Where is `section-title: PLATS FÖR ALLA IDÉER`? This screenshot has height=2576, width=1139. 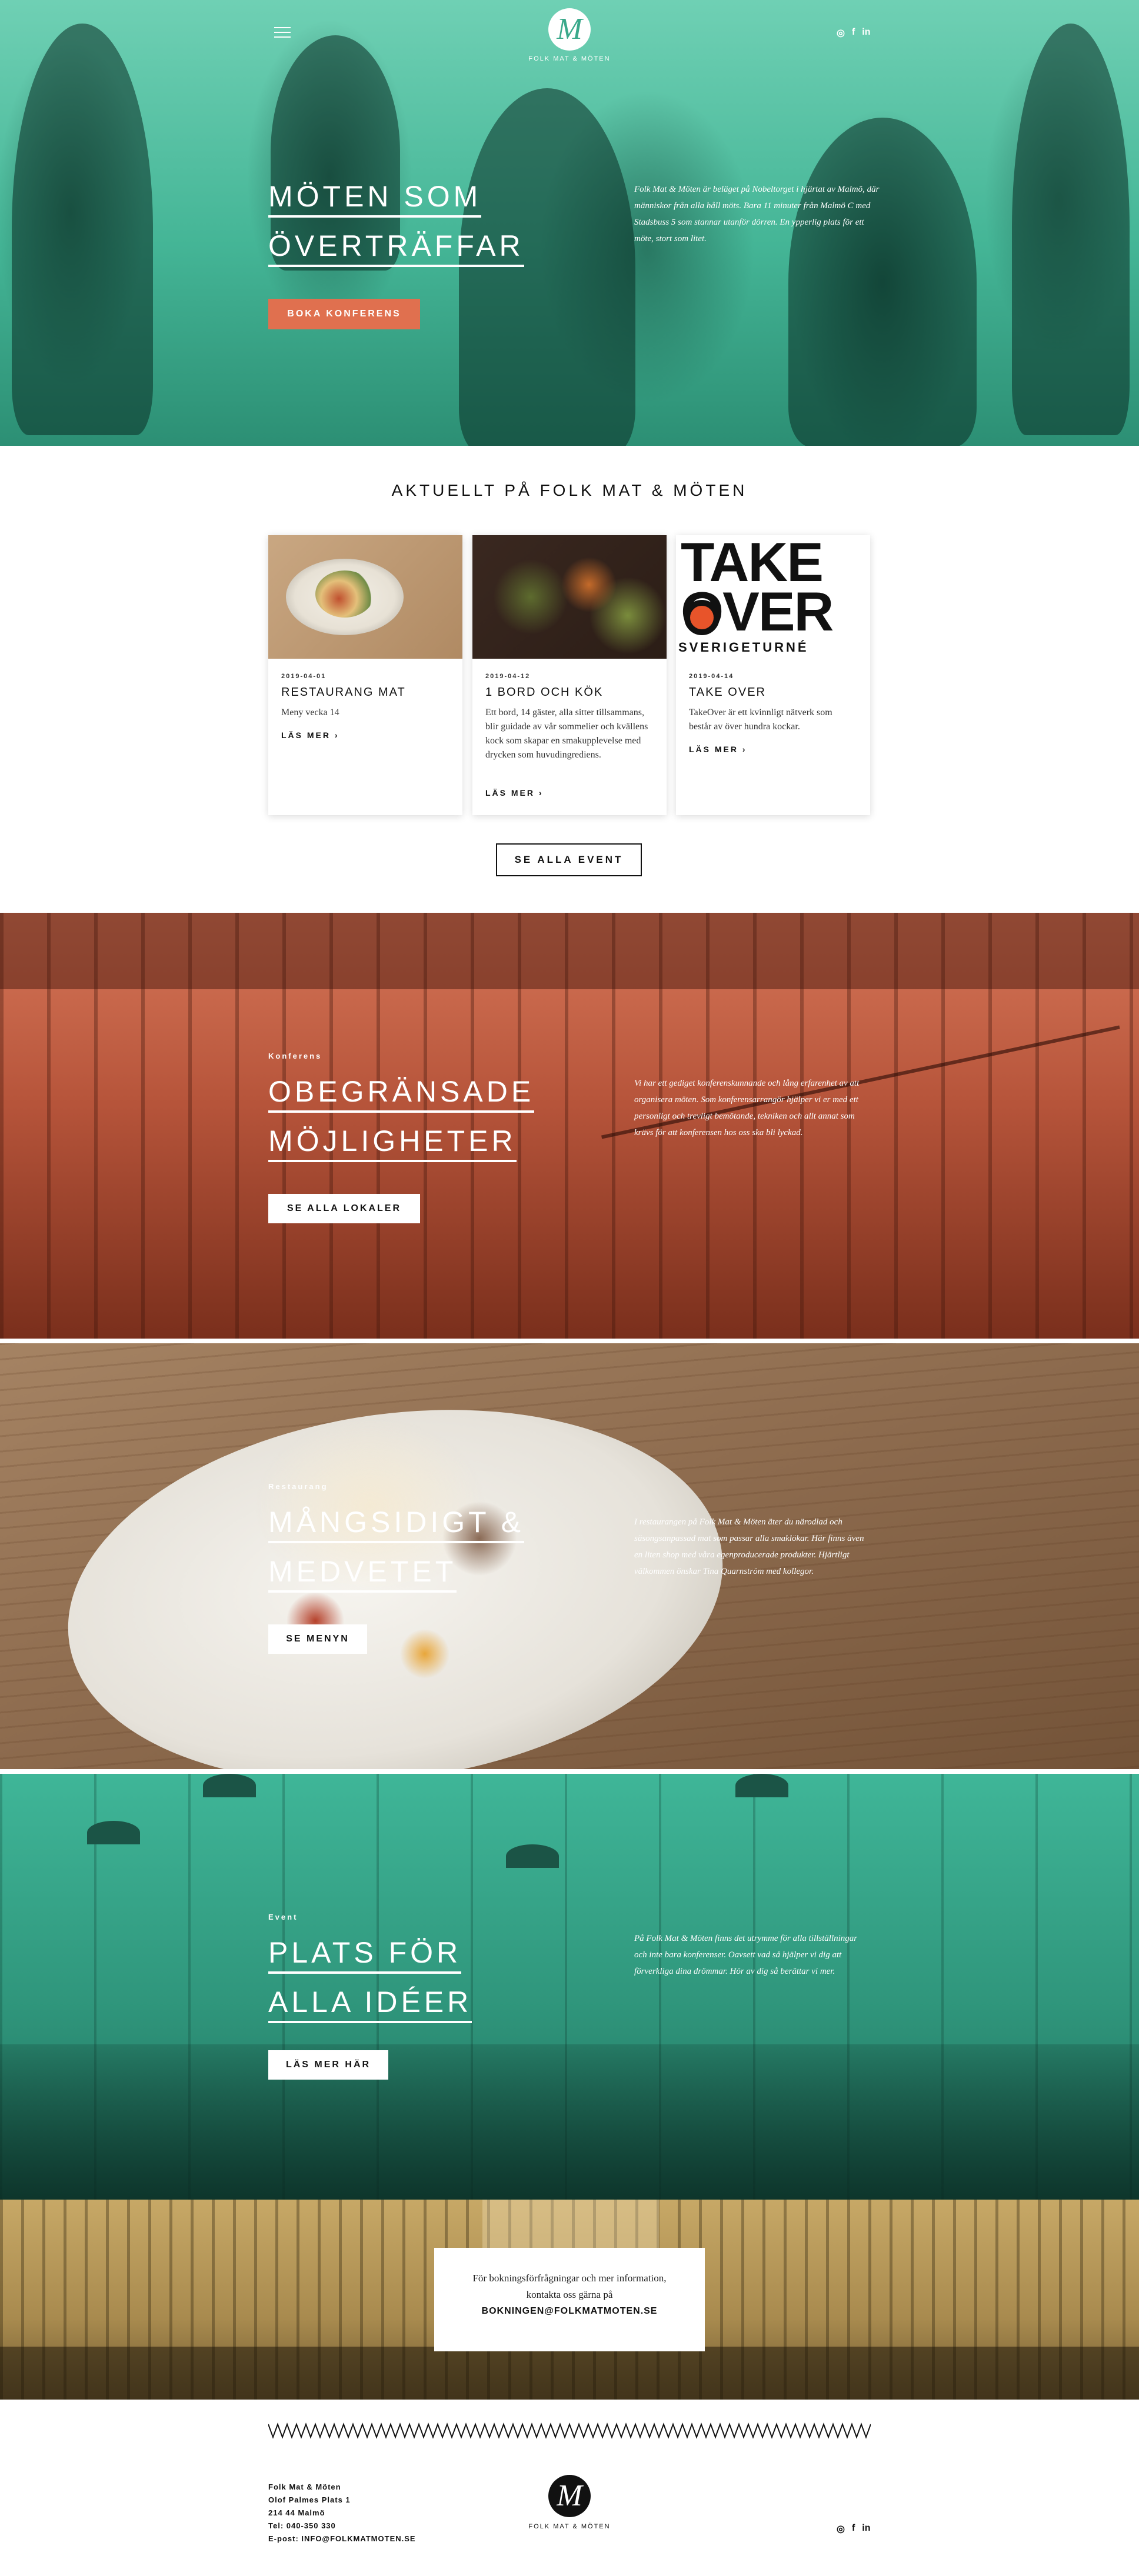 section-title: PLATS FÖR ALLA IDÉER is located at coordinates (433, 1979).